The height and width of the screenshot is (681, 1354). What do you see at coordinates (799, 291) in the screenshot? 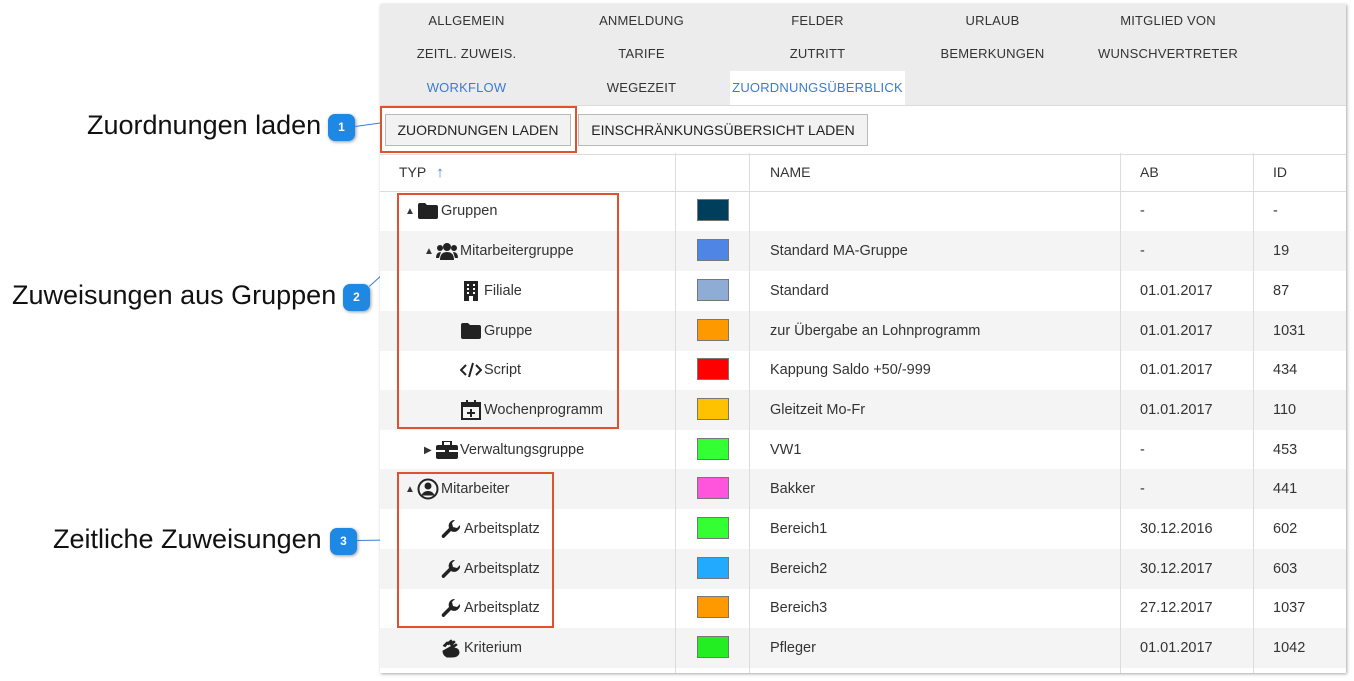
I see `row-name: Standard` at bounding box center [799, 291].